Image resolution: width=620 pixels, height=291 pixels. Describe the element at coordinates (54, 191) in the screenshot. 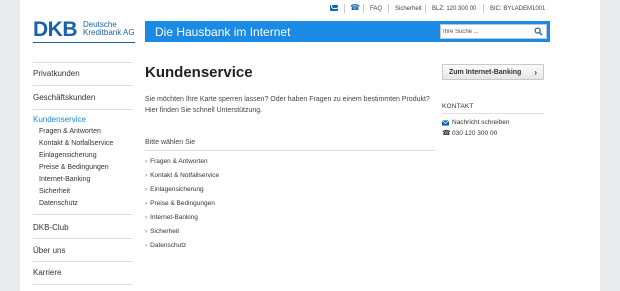

I see `sidebar-subitem-sicherheit: Sicherheit` at that location.